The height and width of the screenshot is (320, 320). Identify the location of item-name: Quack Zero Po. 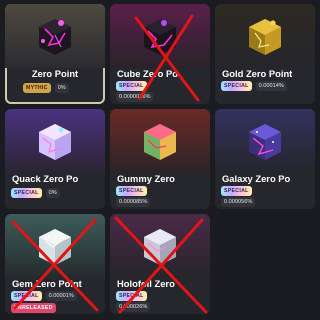
(45, 178).